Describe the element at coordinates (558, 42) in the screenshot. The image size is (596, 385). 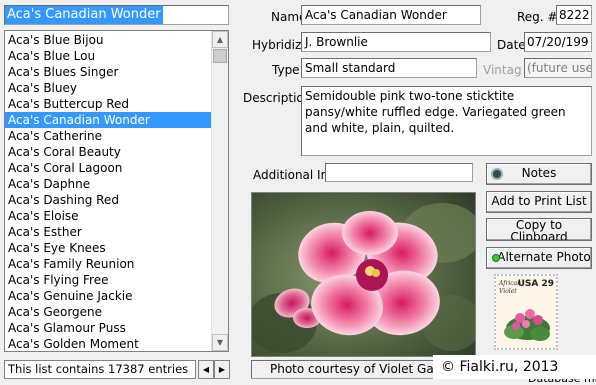
I see `date-field: 07/20/199` at that location.